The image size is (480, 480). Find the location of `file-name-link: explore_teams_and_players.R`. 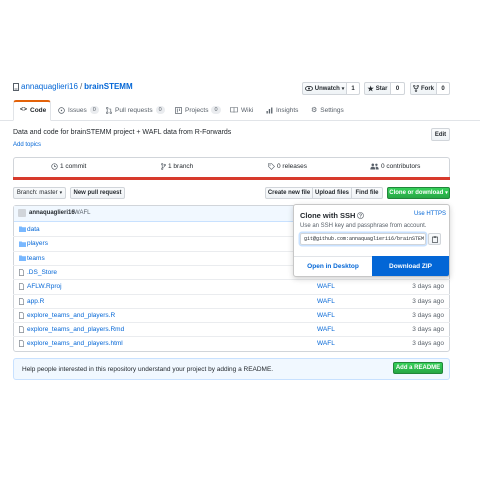

file-name-link: explore_teams_and_players.R is located at coordinates (71, 315).